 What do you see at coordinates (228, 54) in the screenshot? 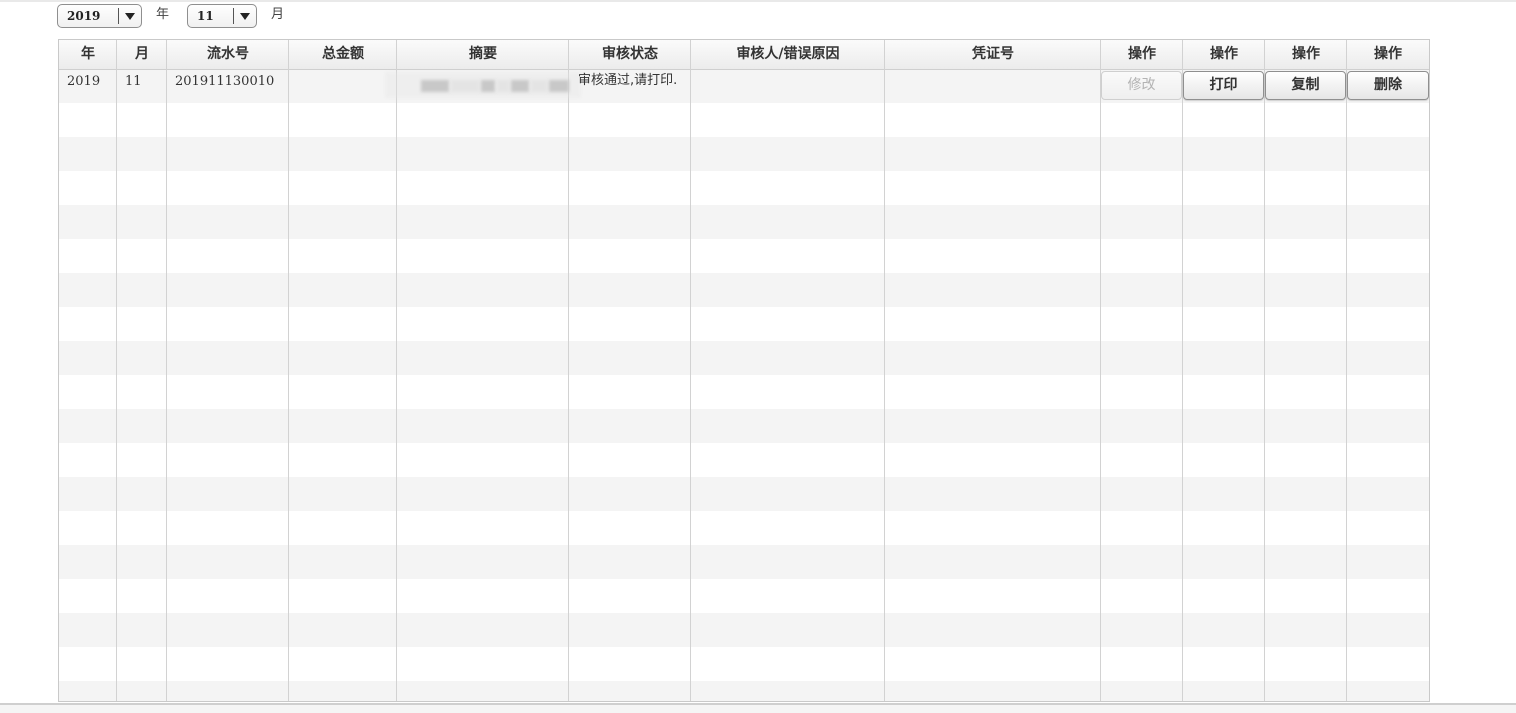
I see `header-serial: 流水号` at bounding box center [228, 54].